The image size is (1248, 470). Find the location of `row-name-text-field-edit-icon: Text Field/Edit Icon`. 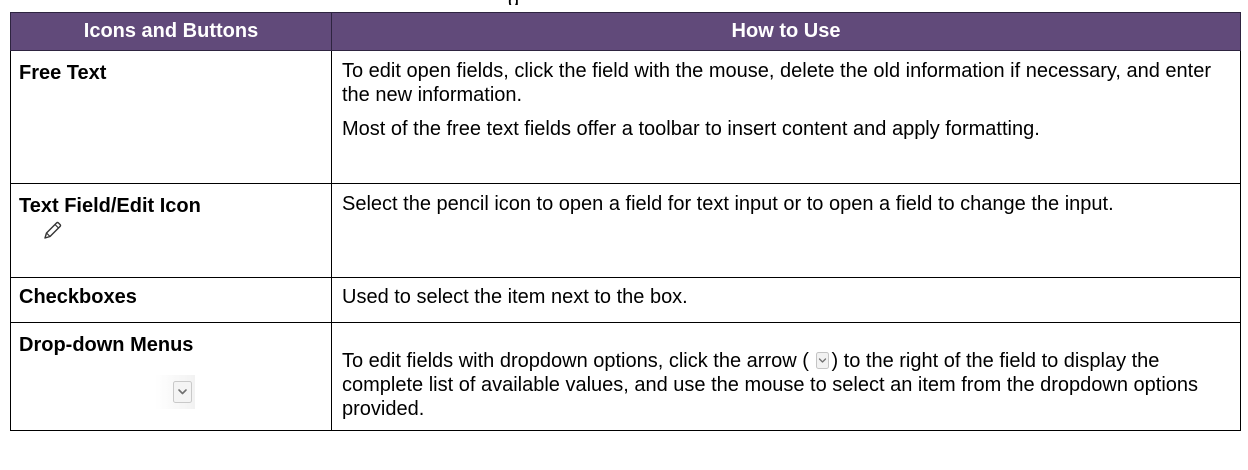

row-name-text-field-edit-icon: Text Field/Edit Icon is located at coordinates (110, 206).